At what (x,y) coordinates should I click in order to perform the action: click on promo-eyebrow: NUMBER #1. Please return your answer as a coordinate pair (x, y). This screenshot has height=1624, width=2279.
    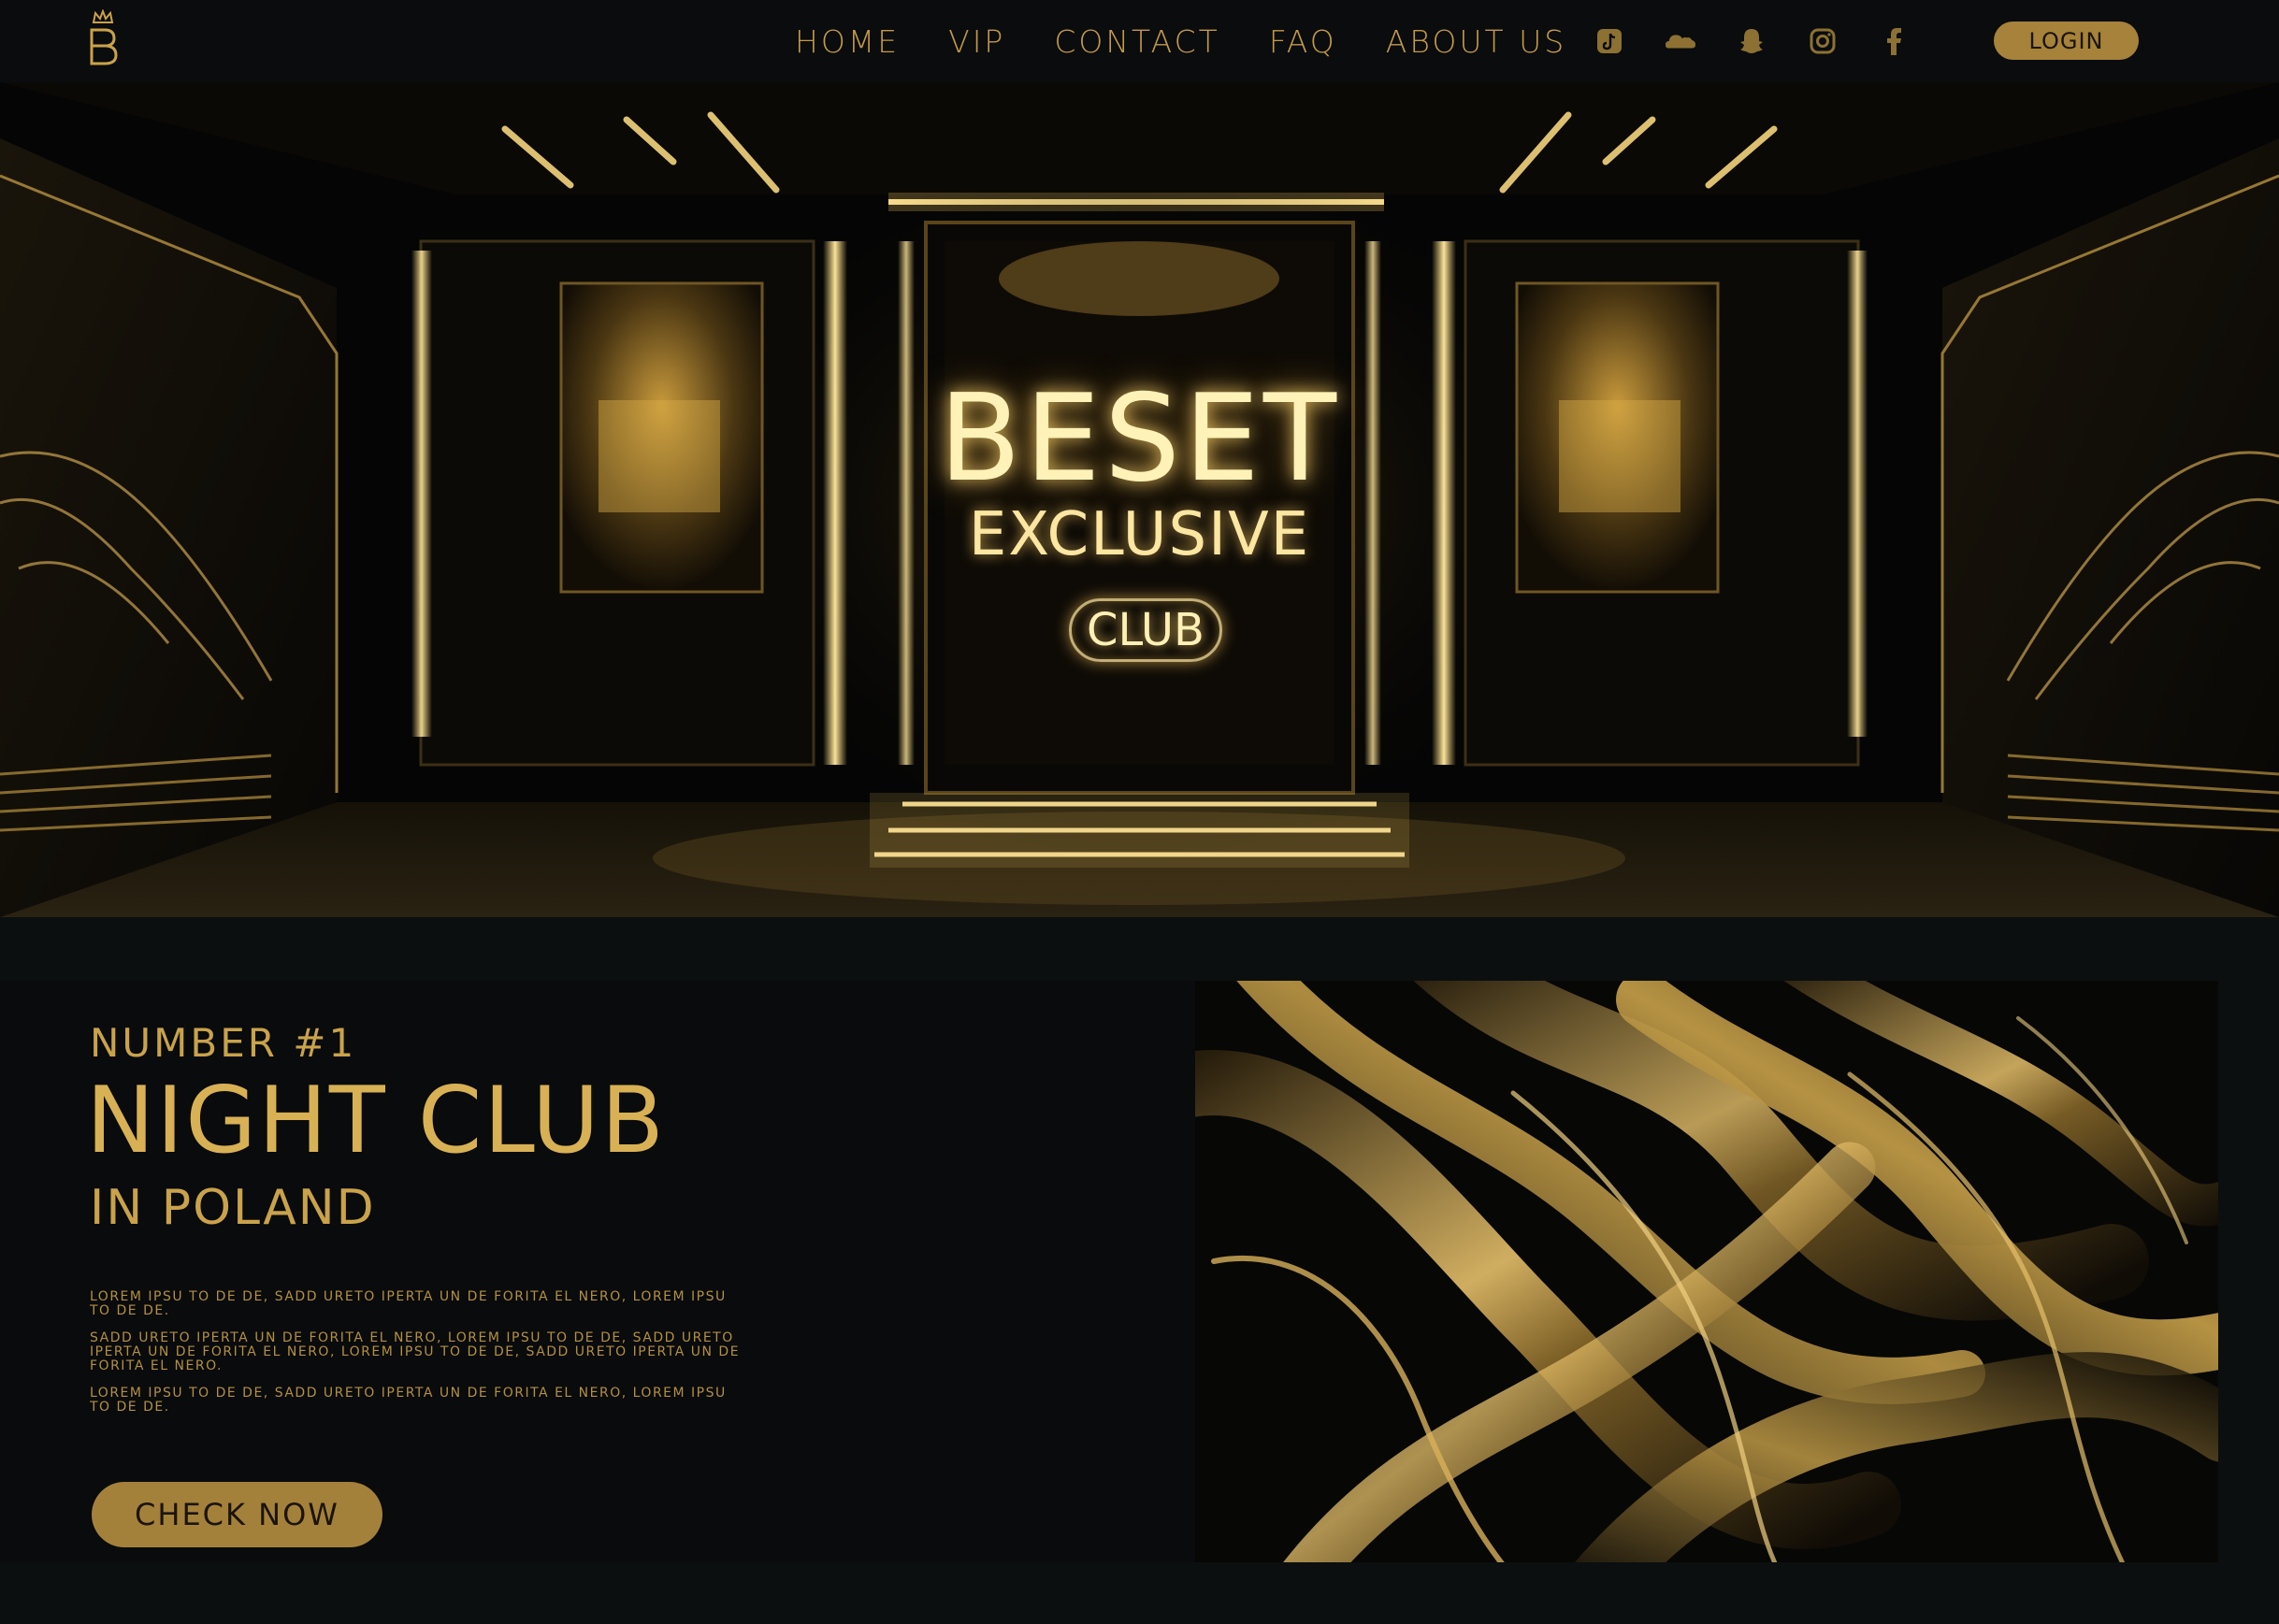
    Looking at the image, I should click on (223, 1043).